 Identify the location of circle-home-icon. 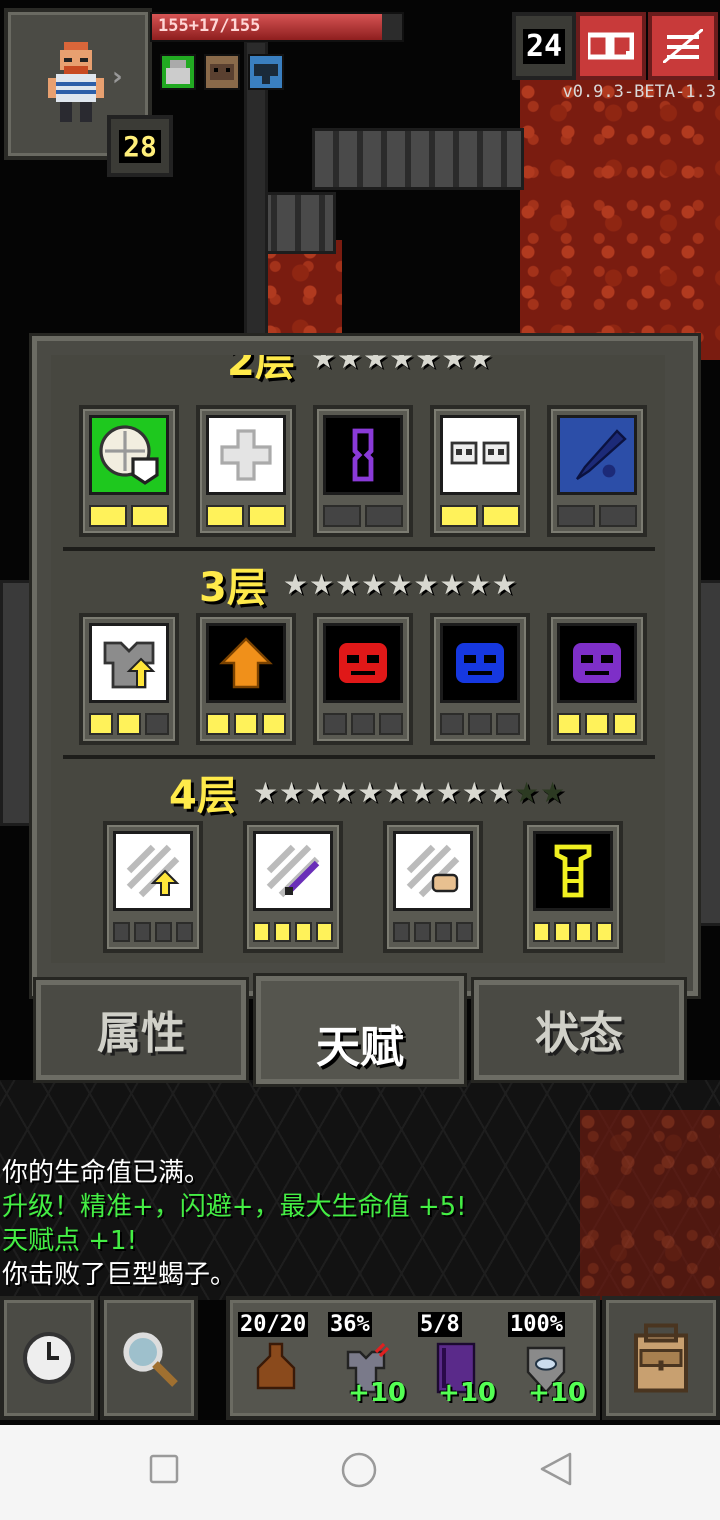
(359, 1470).